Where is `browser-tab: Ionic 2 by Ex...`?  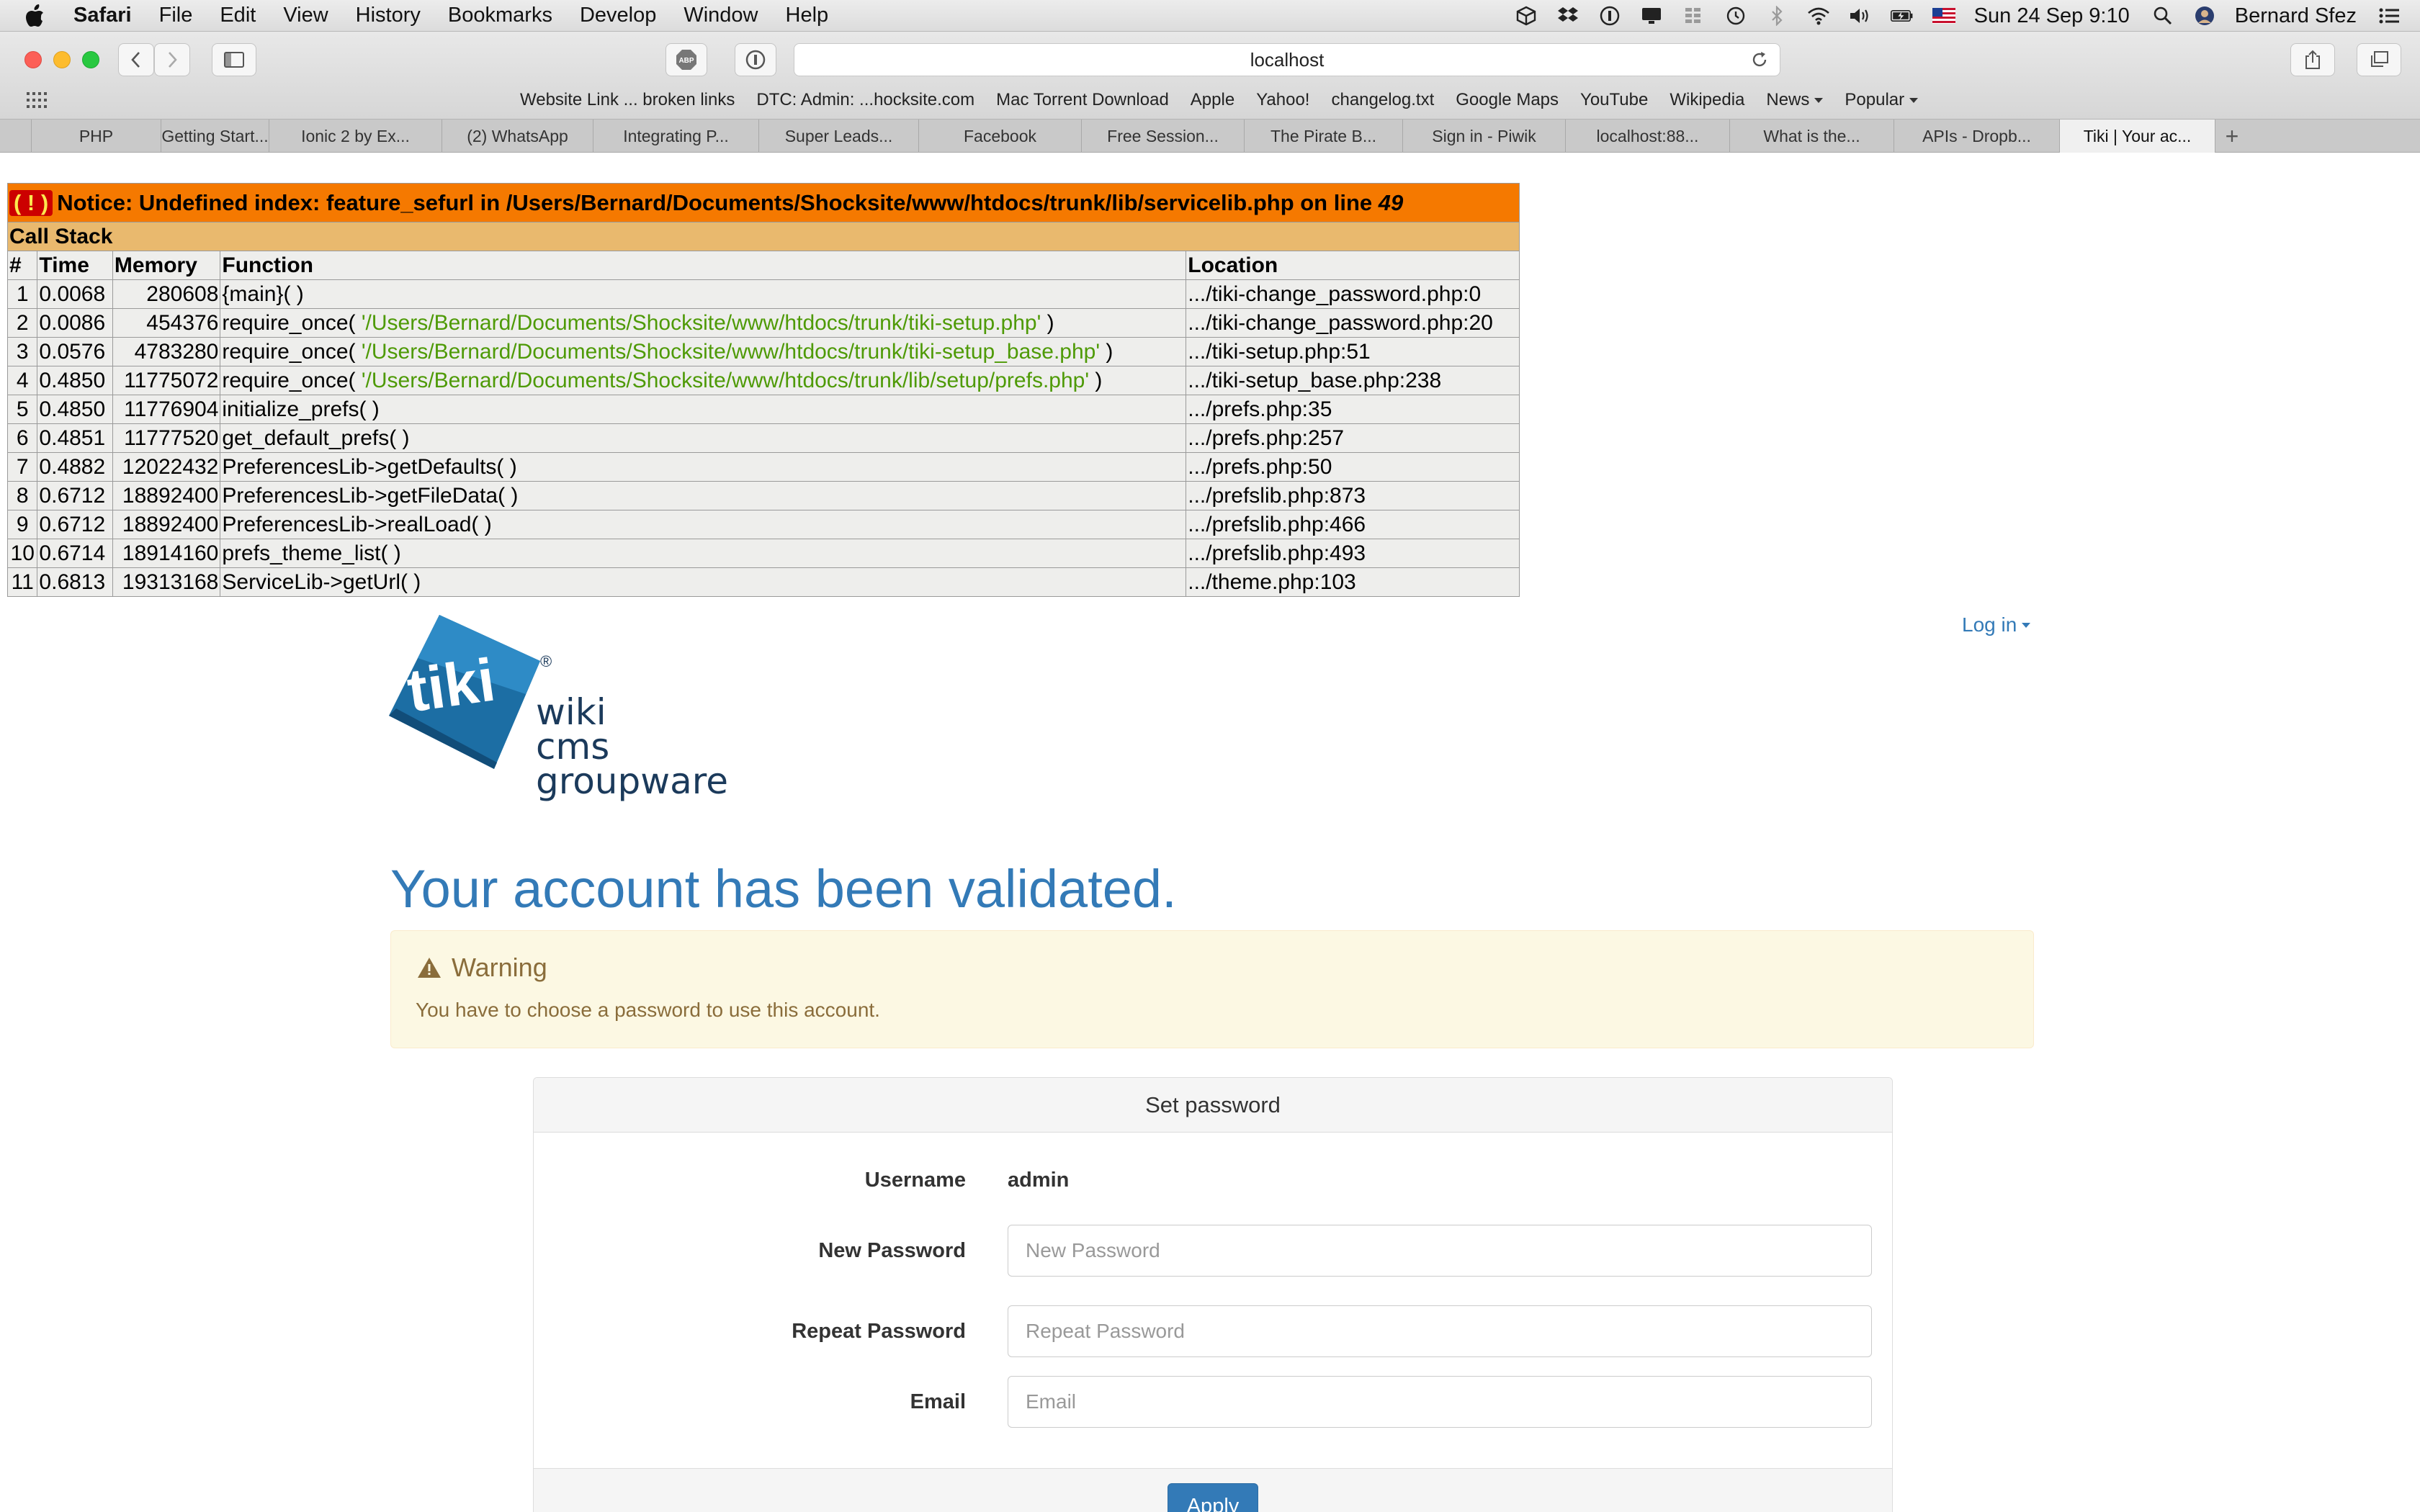
browser-tab: Ionic 2 by Ex... is located at coordinates (355, 136).